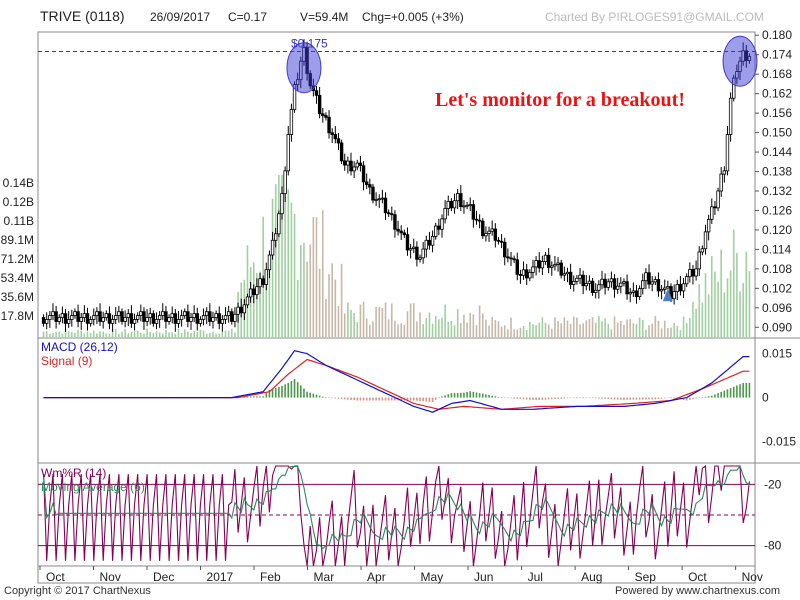 Image resolution: width=800 pixels, height=600 pixels. What do you see at coordinates (777, 172) in the screenshot?
I see `price-tick-label: 0.138` at bounding box center [777, 172].